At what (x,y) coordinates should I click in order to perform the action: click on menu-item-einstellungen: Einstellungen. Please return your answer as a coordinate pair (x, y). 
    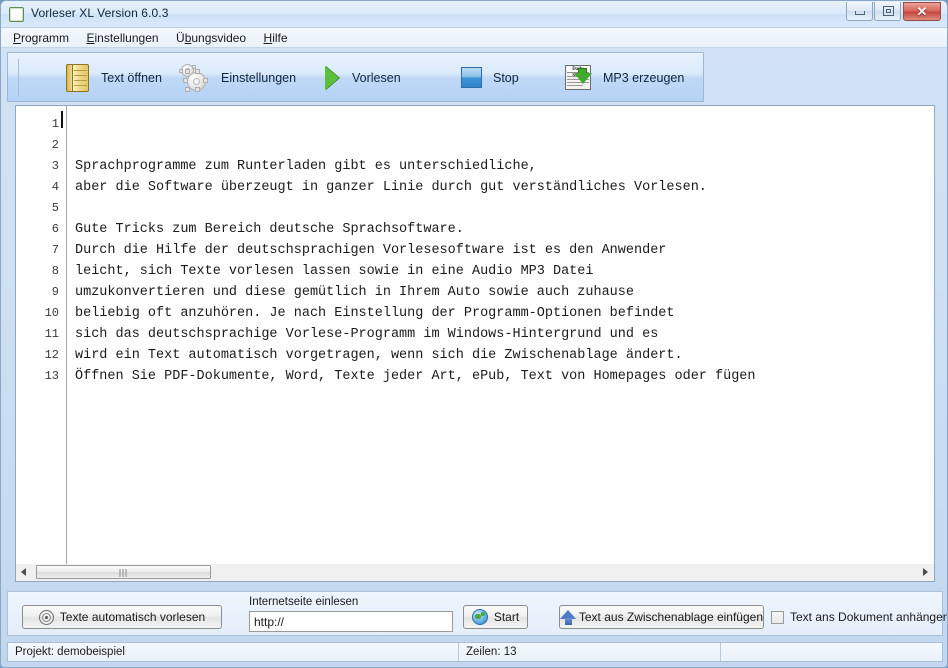
    Looking at the image, I should click on (126, 37).